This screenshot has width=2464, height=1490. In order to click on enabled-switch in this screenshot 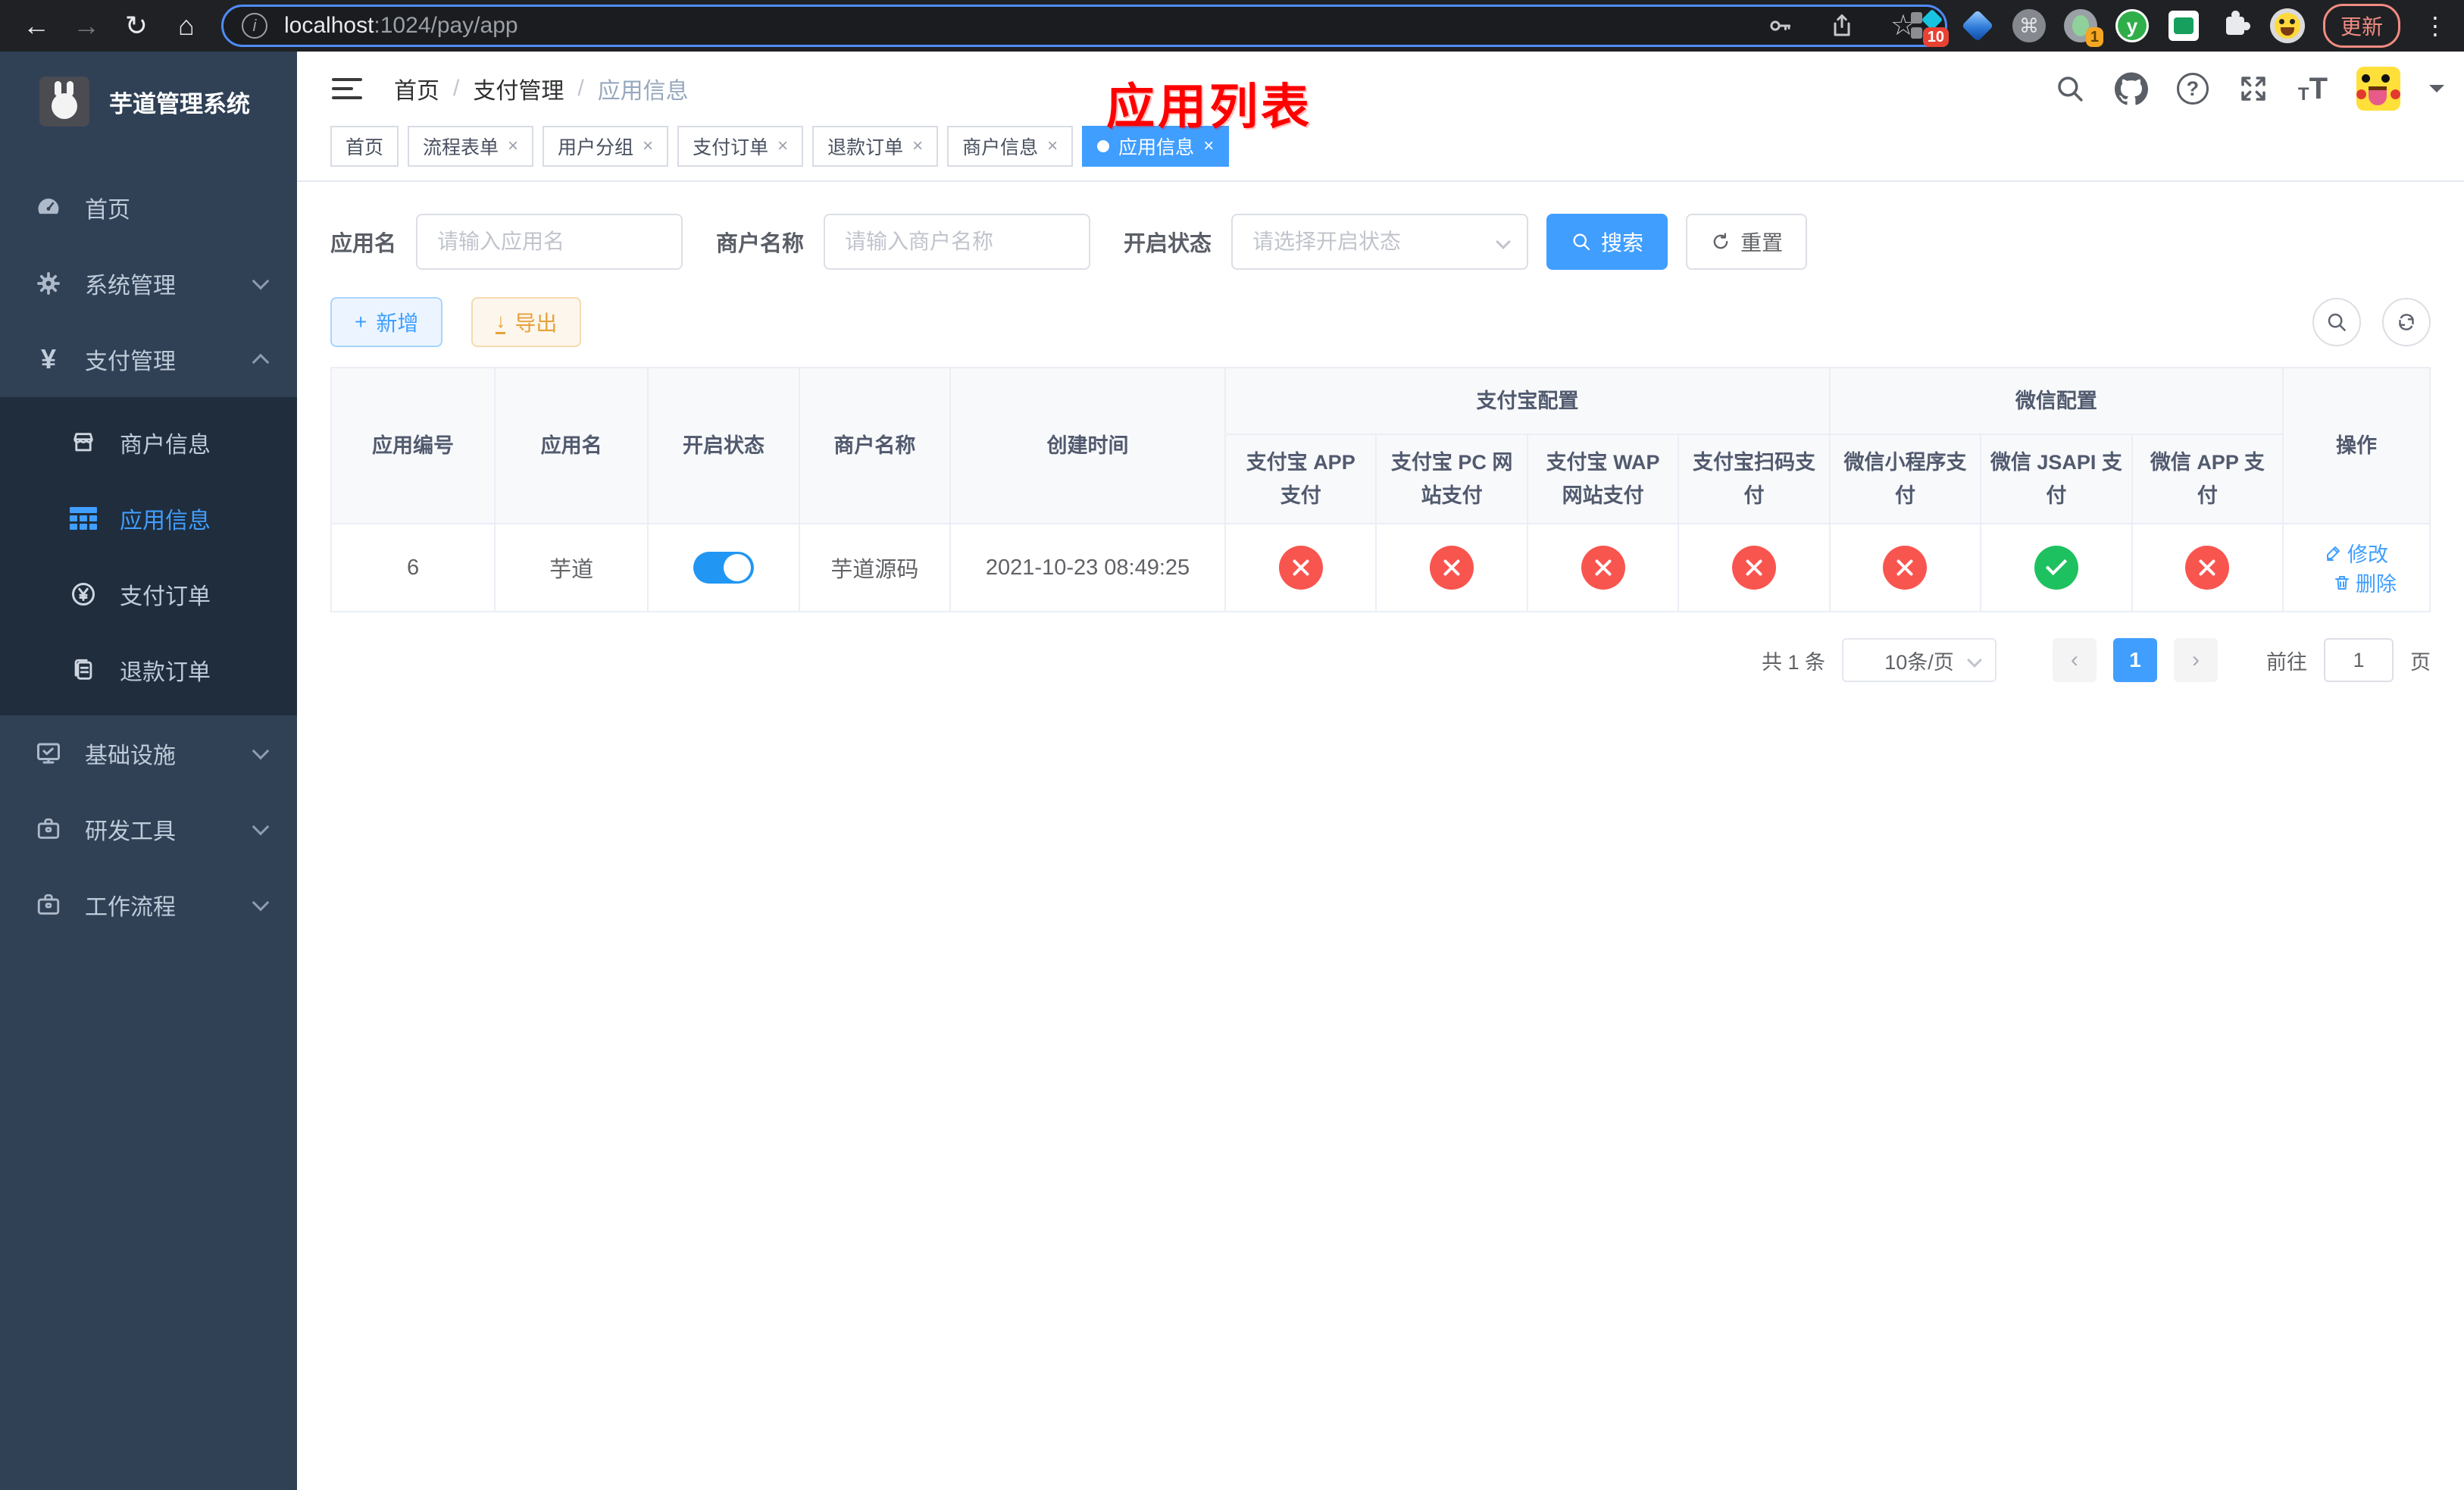, I will do `click(723, 568)`.